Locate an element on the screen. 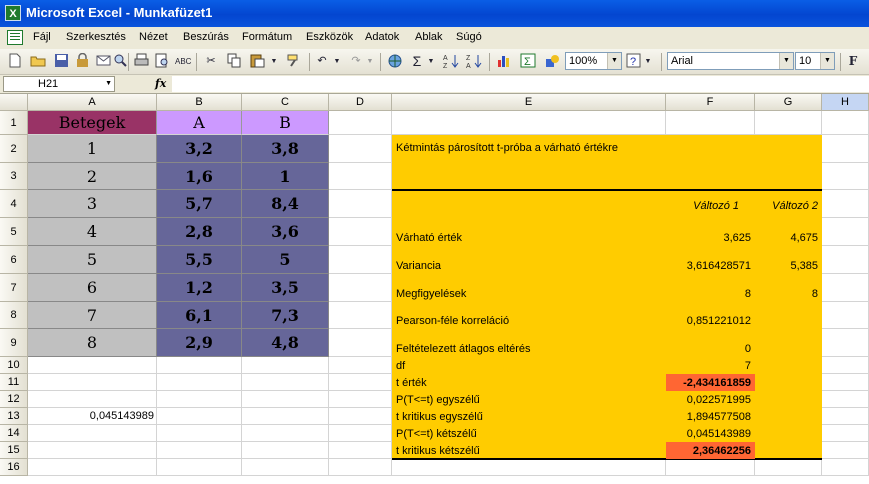 This screenshot has width=869, height=484. format-painter-icon is located at coordinates (293, 61).